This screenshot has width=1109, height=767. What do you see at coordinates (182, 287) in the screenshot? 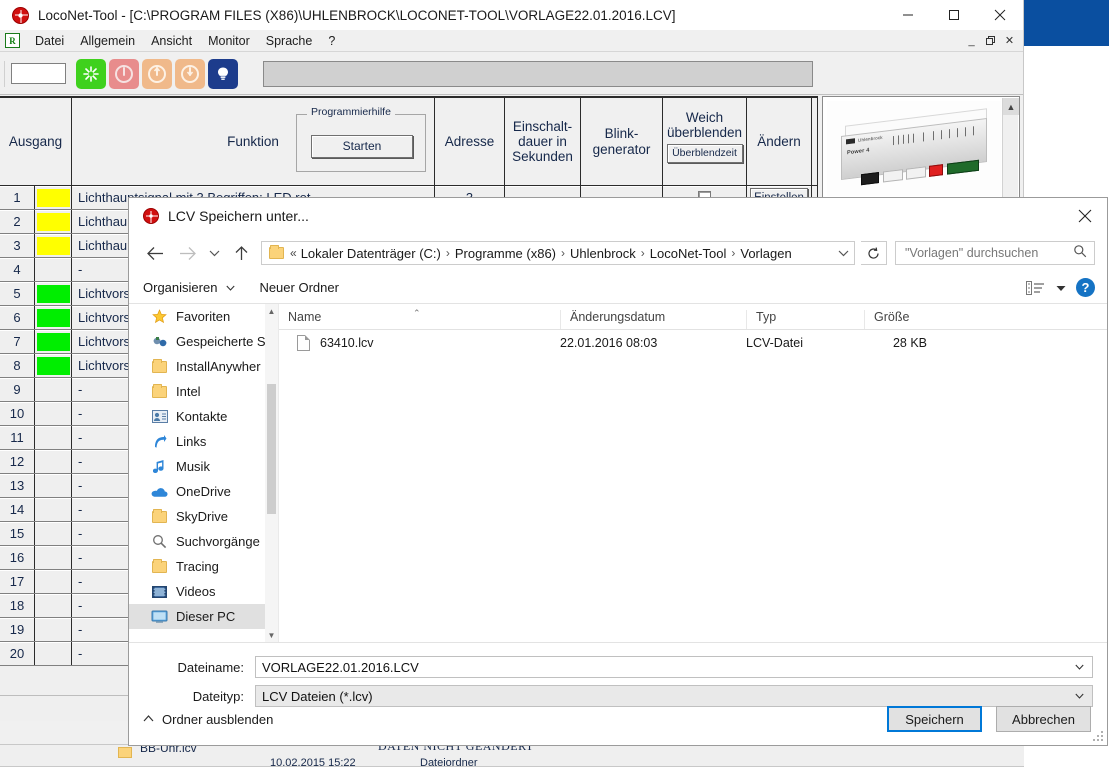
I see `organize-button: Organisieren` at bounding box center [182, 287].